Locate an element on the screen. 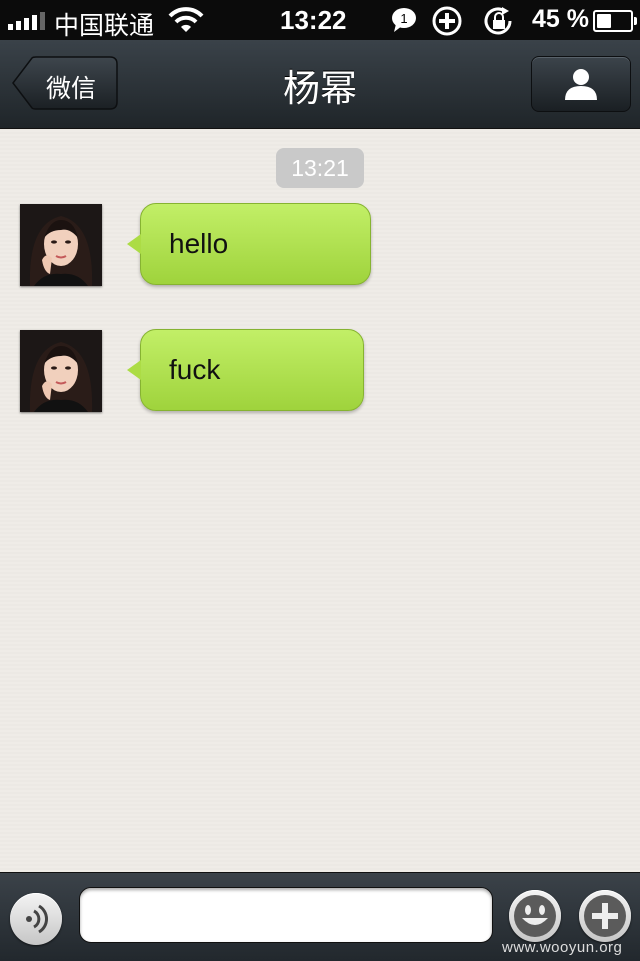 This screenshot has width=640, height=961. wifi-icon is located at coordinates (186, 19).